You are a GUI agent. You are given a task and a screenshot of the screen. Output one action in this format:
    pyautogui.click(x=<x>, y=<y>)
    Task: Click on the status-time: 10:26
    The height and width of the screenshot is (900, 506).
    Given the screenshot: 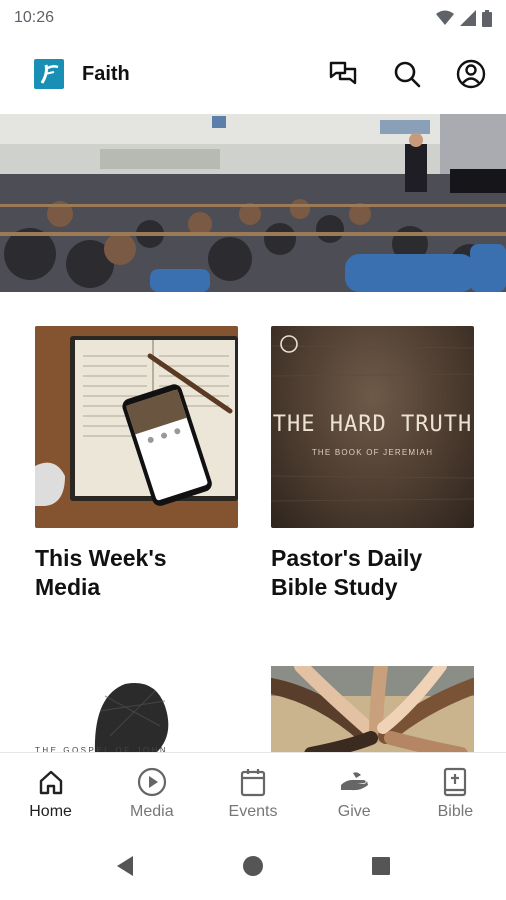 What is the action you would take?
    pyautogui.click(x=34, y=17)
    